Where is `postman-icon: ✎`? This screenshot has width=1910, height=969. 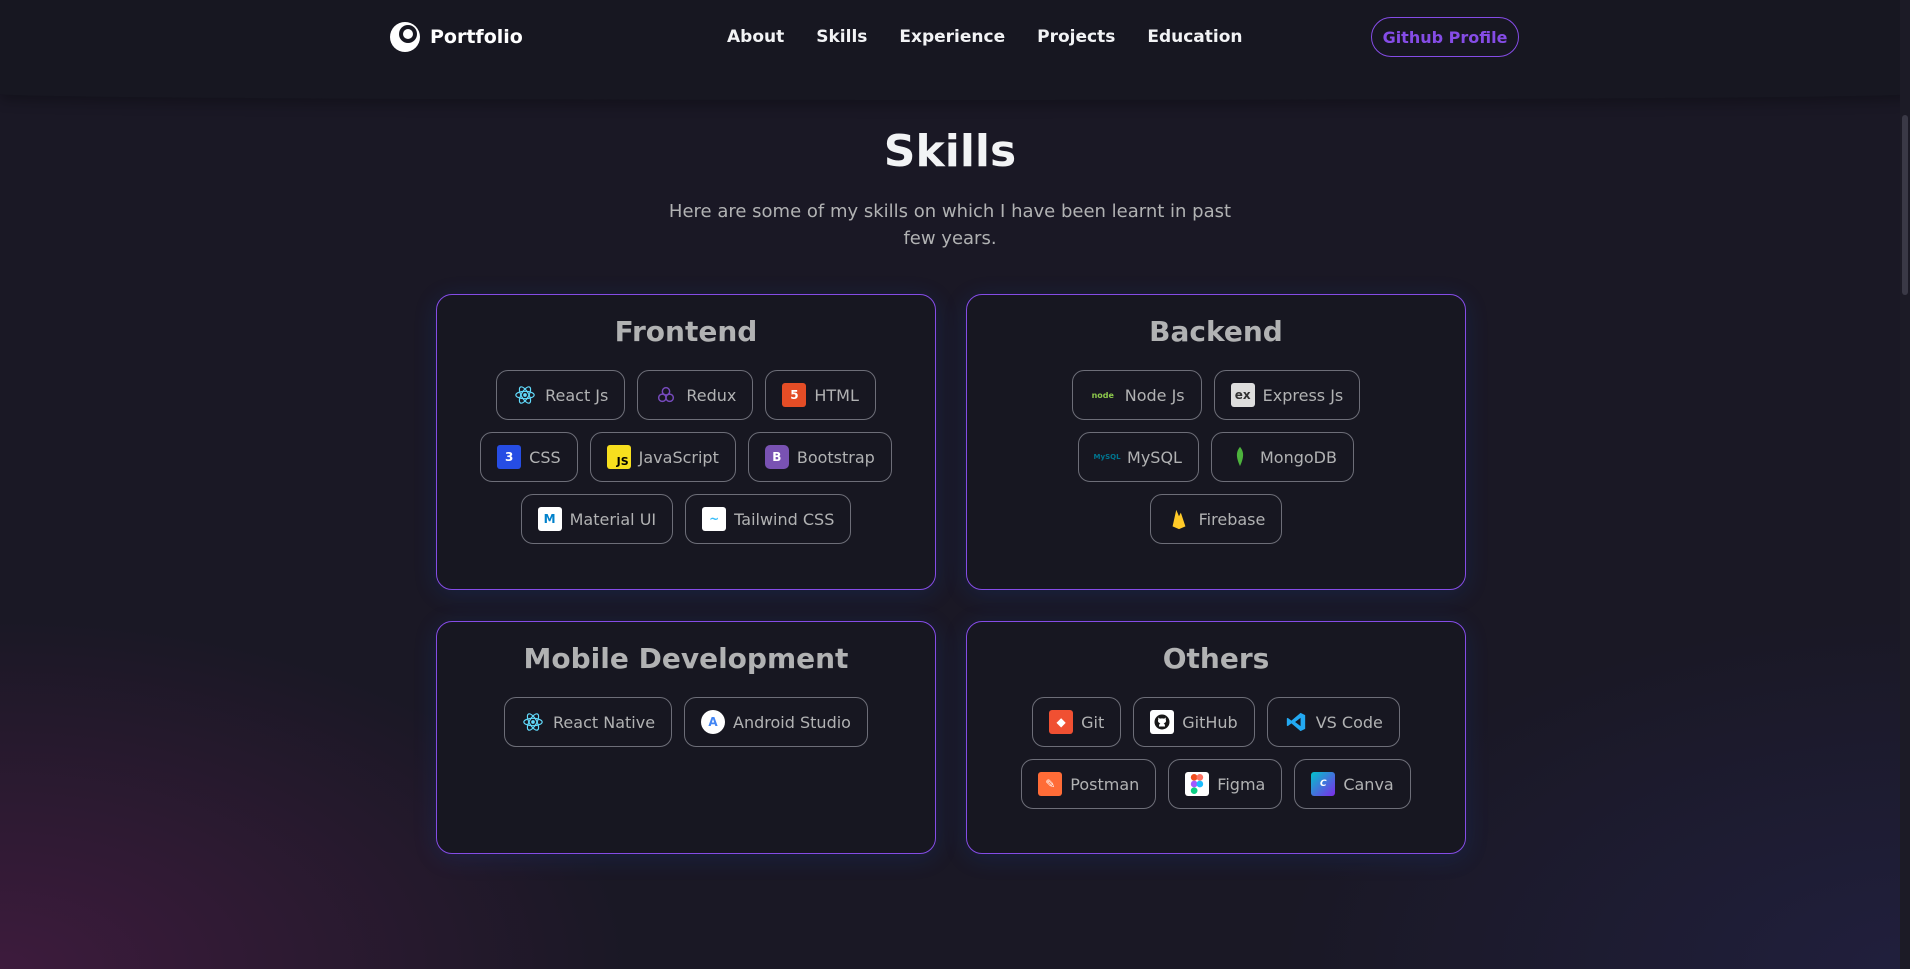
postman-icon: ✎ is located at coordinates (1050, 784).